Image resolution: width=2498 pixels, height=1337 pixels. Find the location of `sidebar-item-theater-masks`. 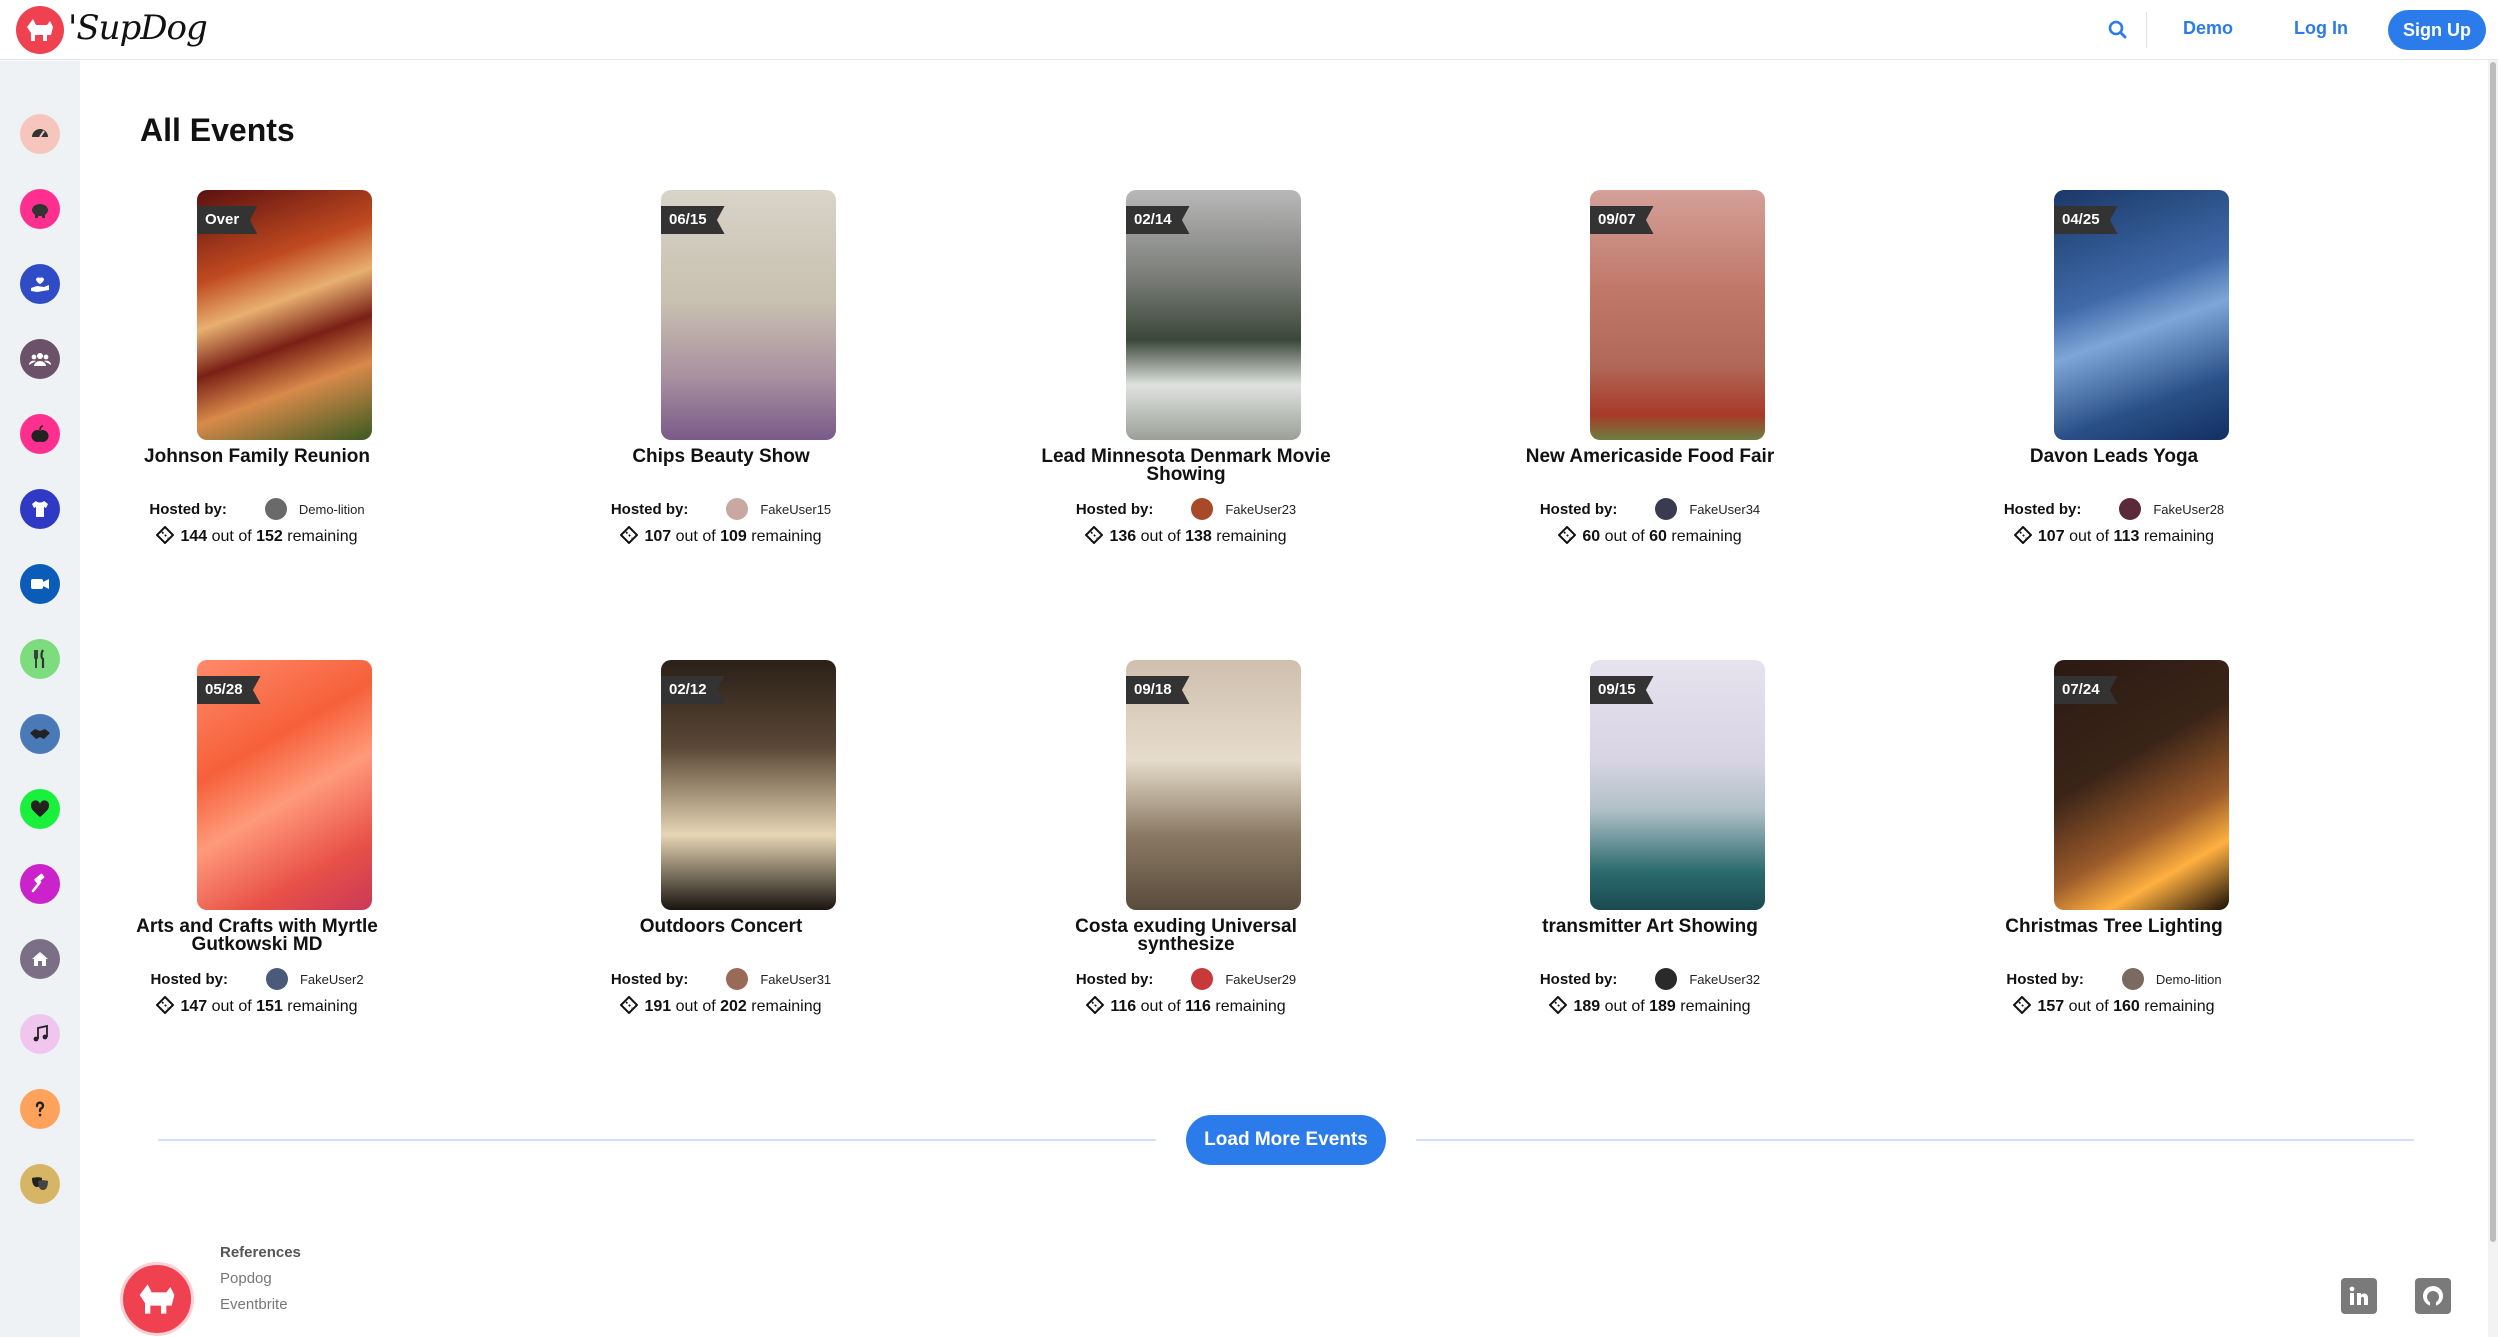

sidebar-item-theater-masks is located at coordinates (40, 1184).